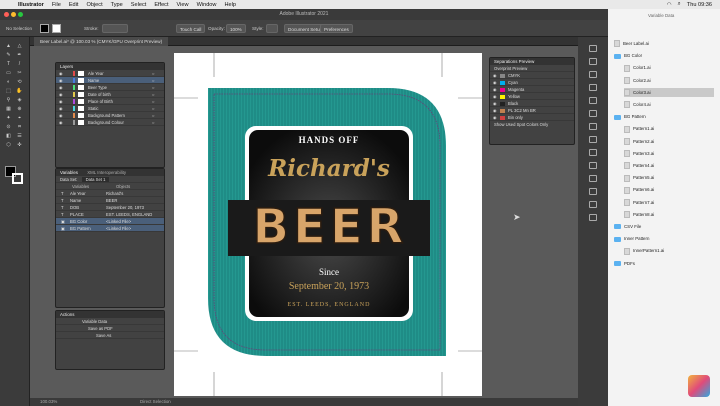  I want to click on menu-effect: Effect, so click(161, 5).